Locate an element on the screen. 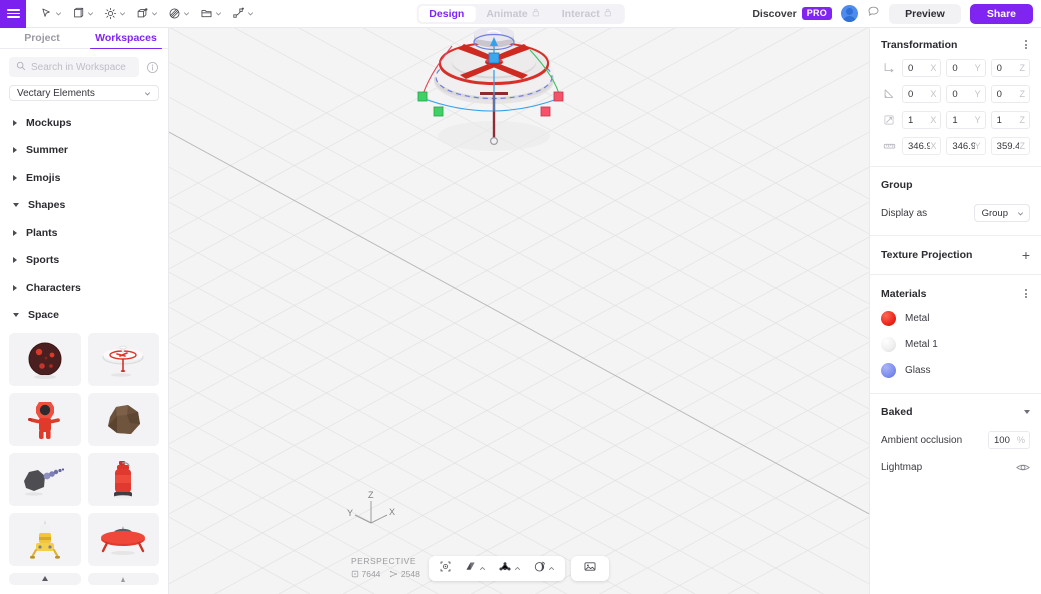 The image size is (1041, 594). edges-icon is located at coordinates (394, 574).